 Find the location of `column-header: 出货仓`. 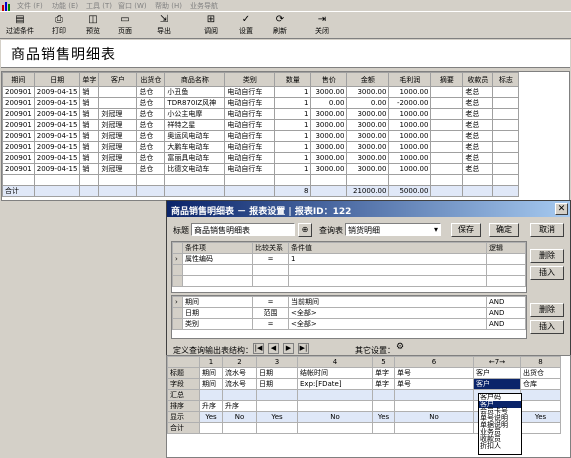

column-header: 出货仓 is located at coordinates (151, 79).